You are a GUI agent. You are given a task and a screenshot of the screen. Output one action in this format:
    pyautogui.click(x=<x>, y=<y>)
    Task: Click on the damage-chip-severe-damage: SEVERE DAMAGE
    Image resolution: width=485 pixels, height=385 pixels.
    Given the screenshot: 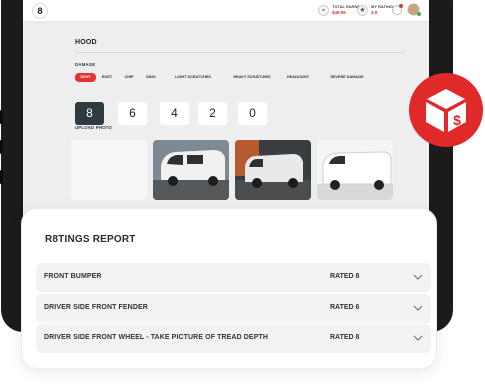 What is the action you would take?
    pyautogui.click(x=347, y=77)
    